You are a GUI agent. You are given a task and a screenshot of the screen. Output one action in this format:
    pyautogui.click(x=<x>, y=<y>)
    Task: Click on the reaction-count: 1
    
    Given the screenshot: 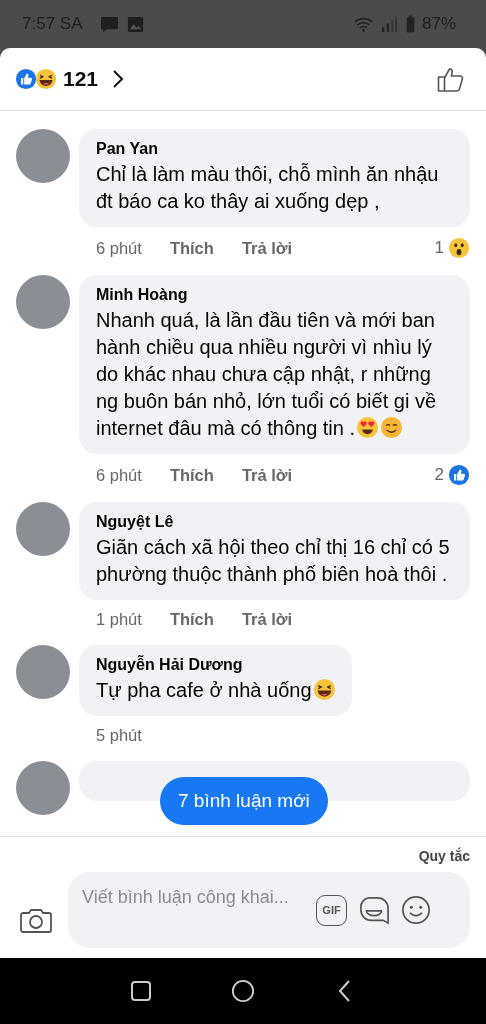 What is the action you would take?
    pyautogui.click(x=439, y=248)
    